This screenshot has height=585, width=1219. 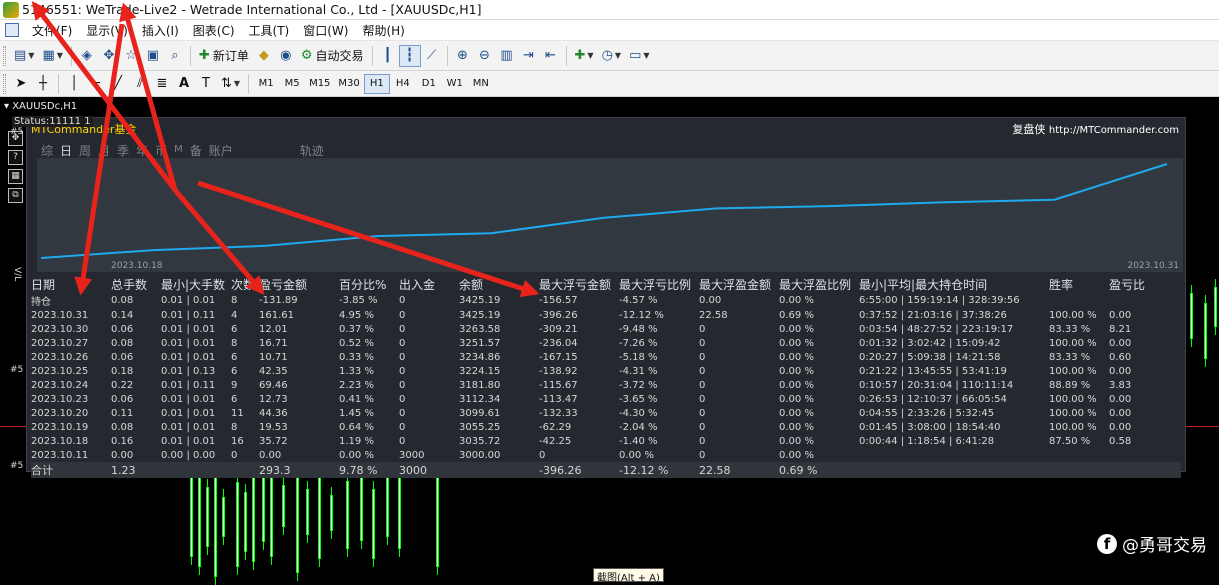 I want to click on zoom-out-icon: ⊖, so click(x=485, y=56).